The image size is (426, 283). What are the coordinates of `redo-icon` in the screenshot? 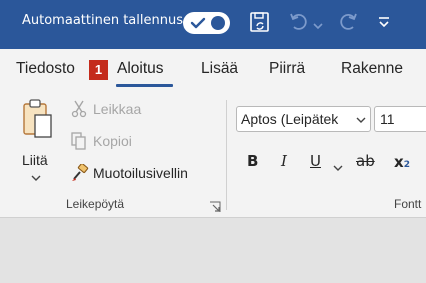 It's located at (348, 21).